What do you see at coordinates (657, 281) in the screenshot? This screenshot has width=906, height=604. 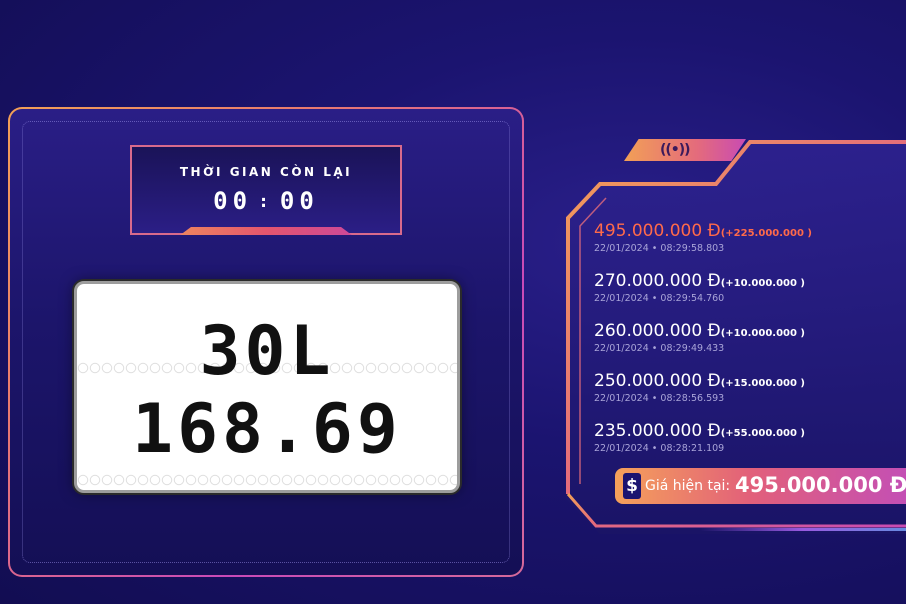 I see `bid-amount: 270.000.000 Đ` at bounding box center [657, 281].